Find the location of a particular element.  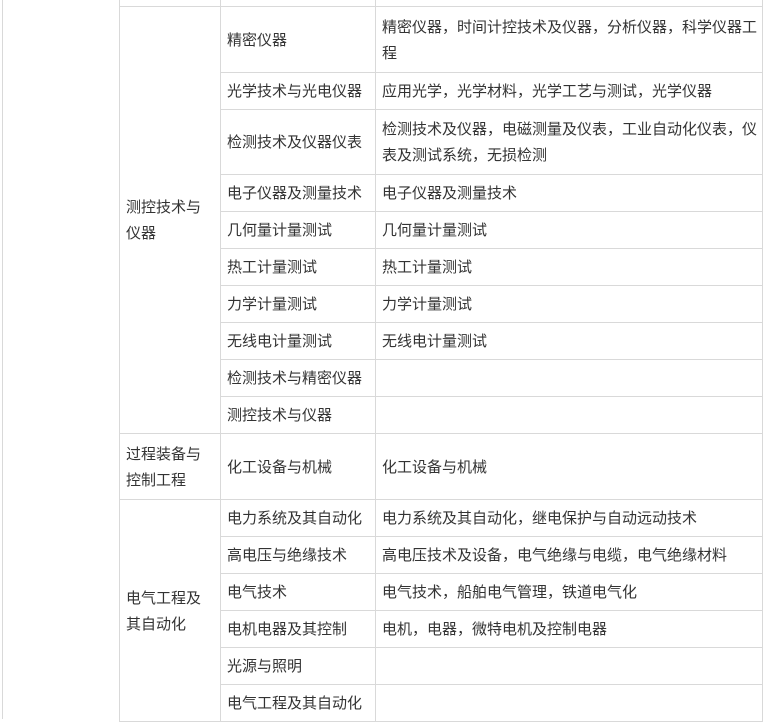

major-cell: 电子仪器及测量技术 is located at coordinates (298, 193).